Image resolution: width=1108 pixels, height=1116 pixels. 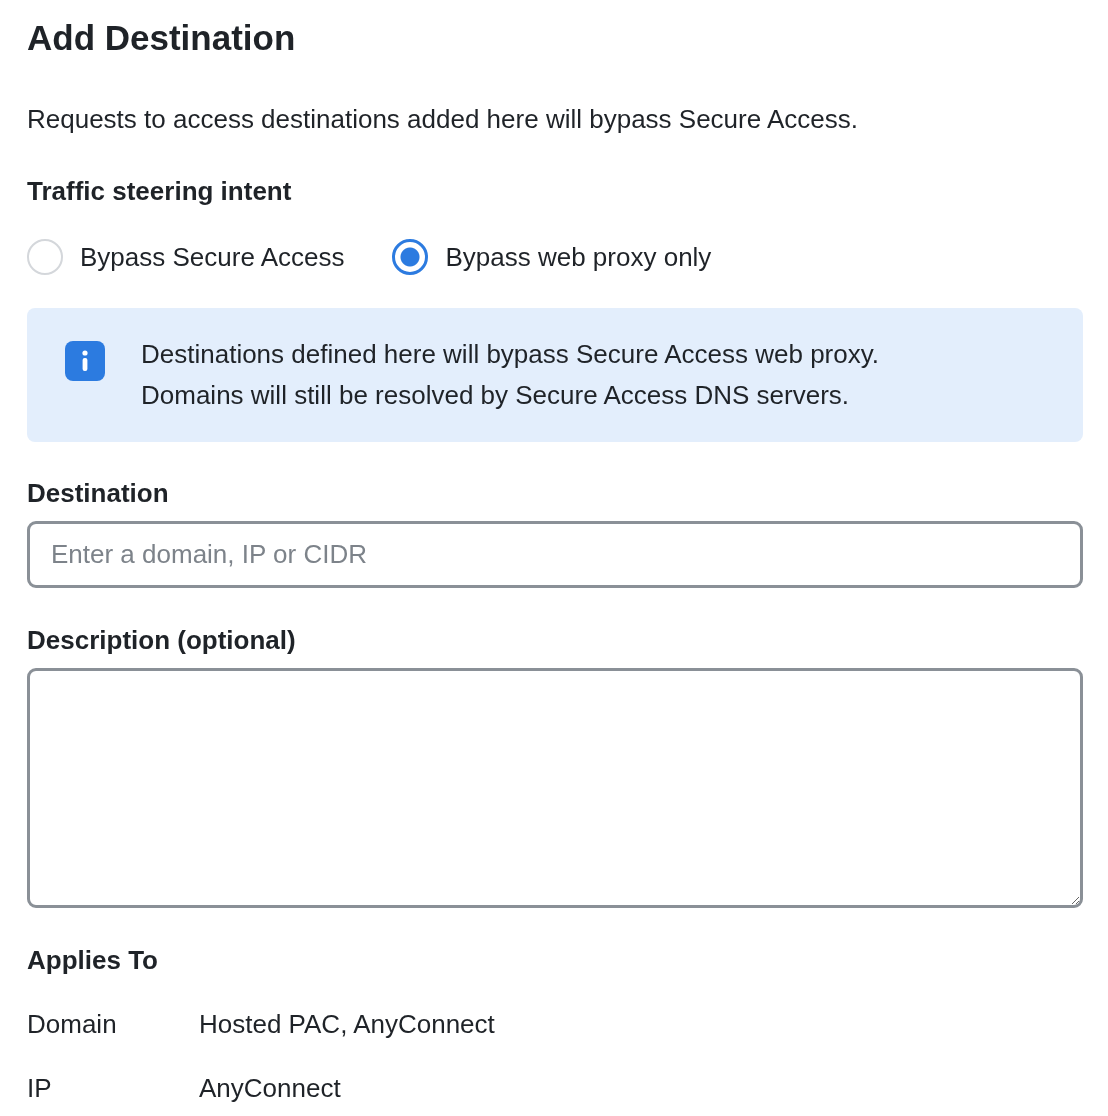 I want to click on field-label: Destination, so click(x=98, y=493).